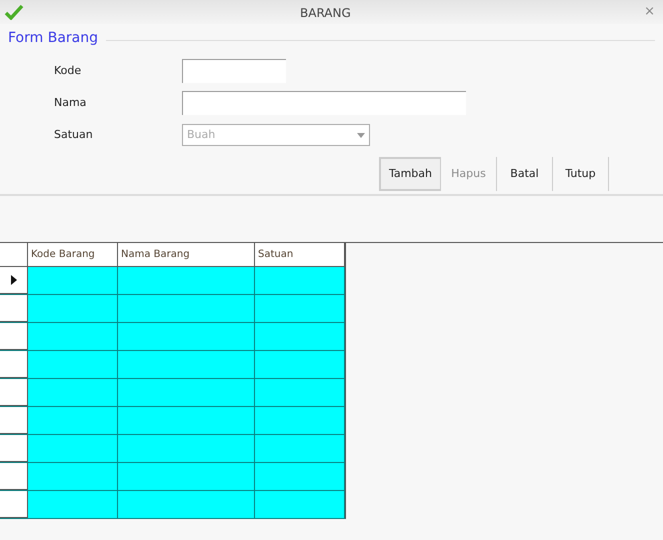 The height and width of the screenshot is (540, 663). I want to click on column-header: Nama Barang, so click(186, 254).